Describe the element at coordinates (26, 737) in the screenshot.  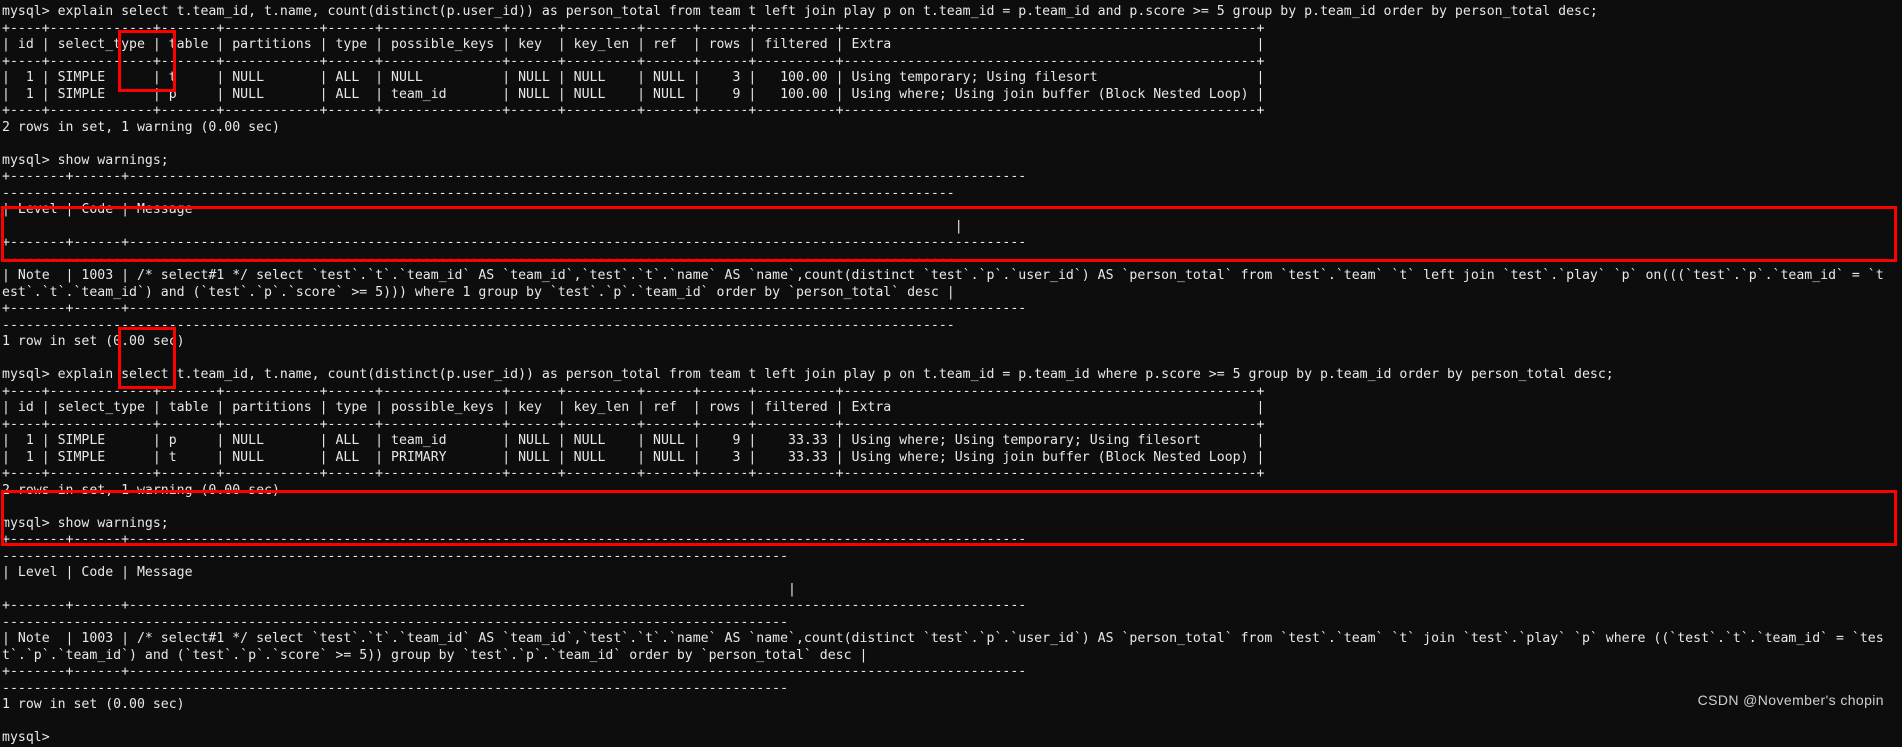
I see `terminal-line: mysql>` at that location.